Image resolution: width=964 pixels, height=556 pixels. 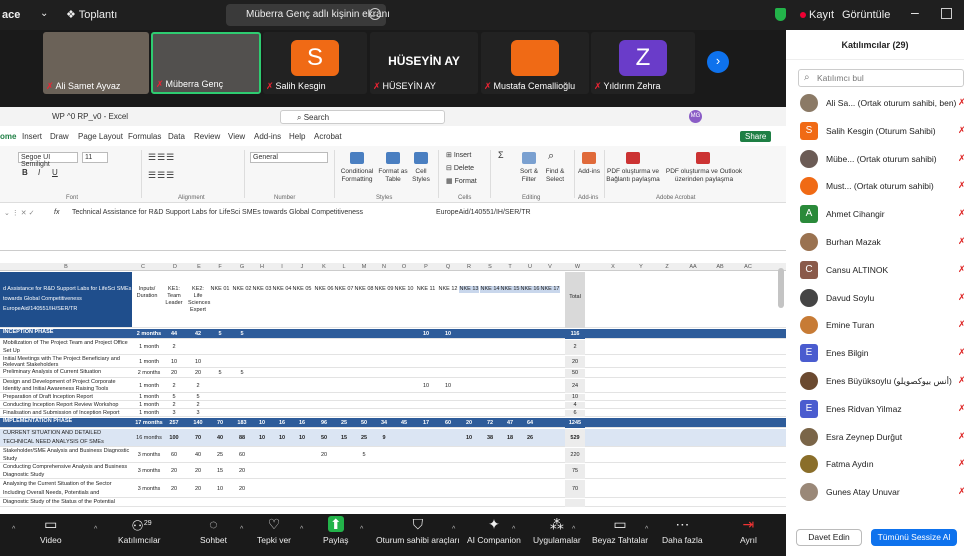 I want to click on whiteboard-button: ▭ Beyaz Tahtalar, so click(x=620, y=530).